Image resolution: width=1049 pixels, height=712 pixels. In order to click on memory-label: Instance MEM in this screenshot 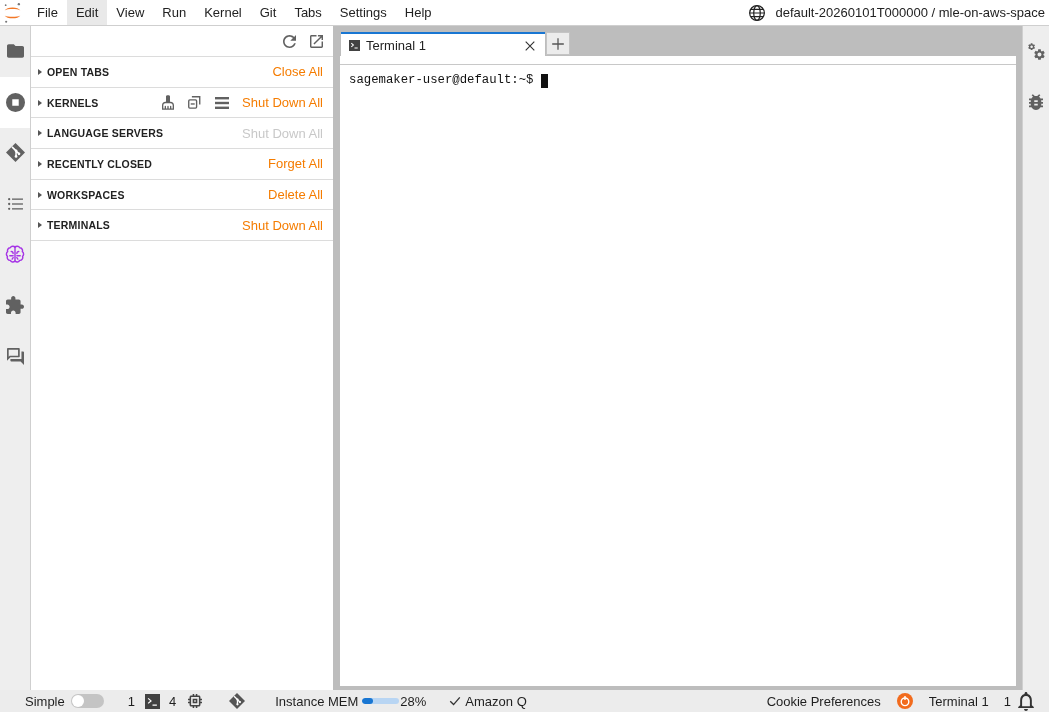, I will do `click(317, 701)`.